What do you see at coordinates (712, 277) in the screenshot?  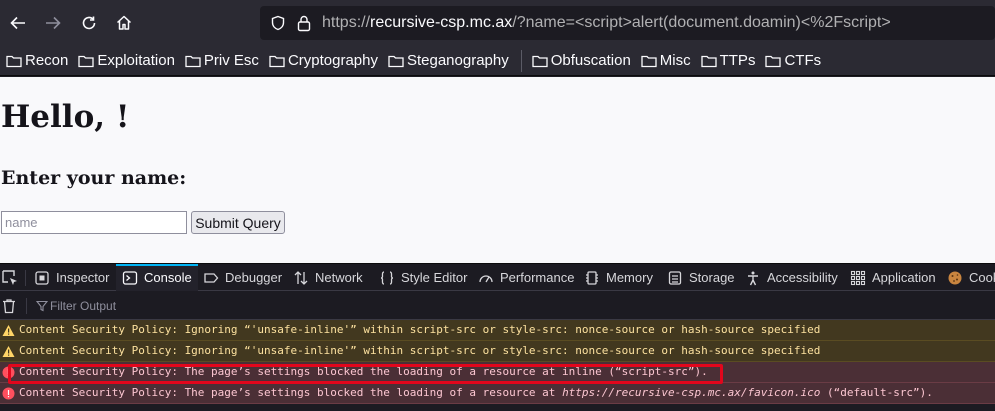 I see `tab-label: Storage` at bounding box center [712, 277].